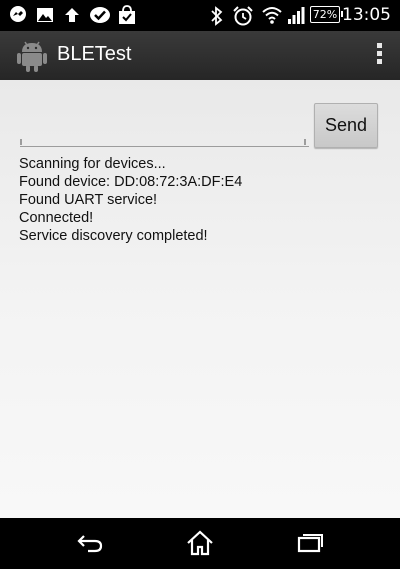  What do you see at coordinates (94, 54) in the screenshot?
I see `app-title: BLETest` at bounding box center [94, 54].